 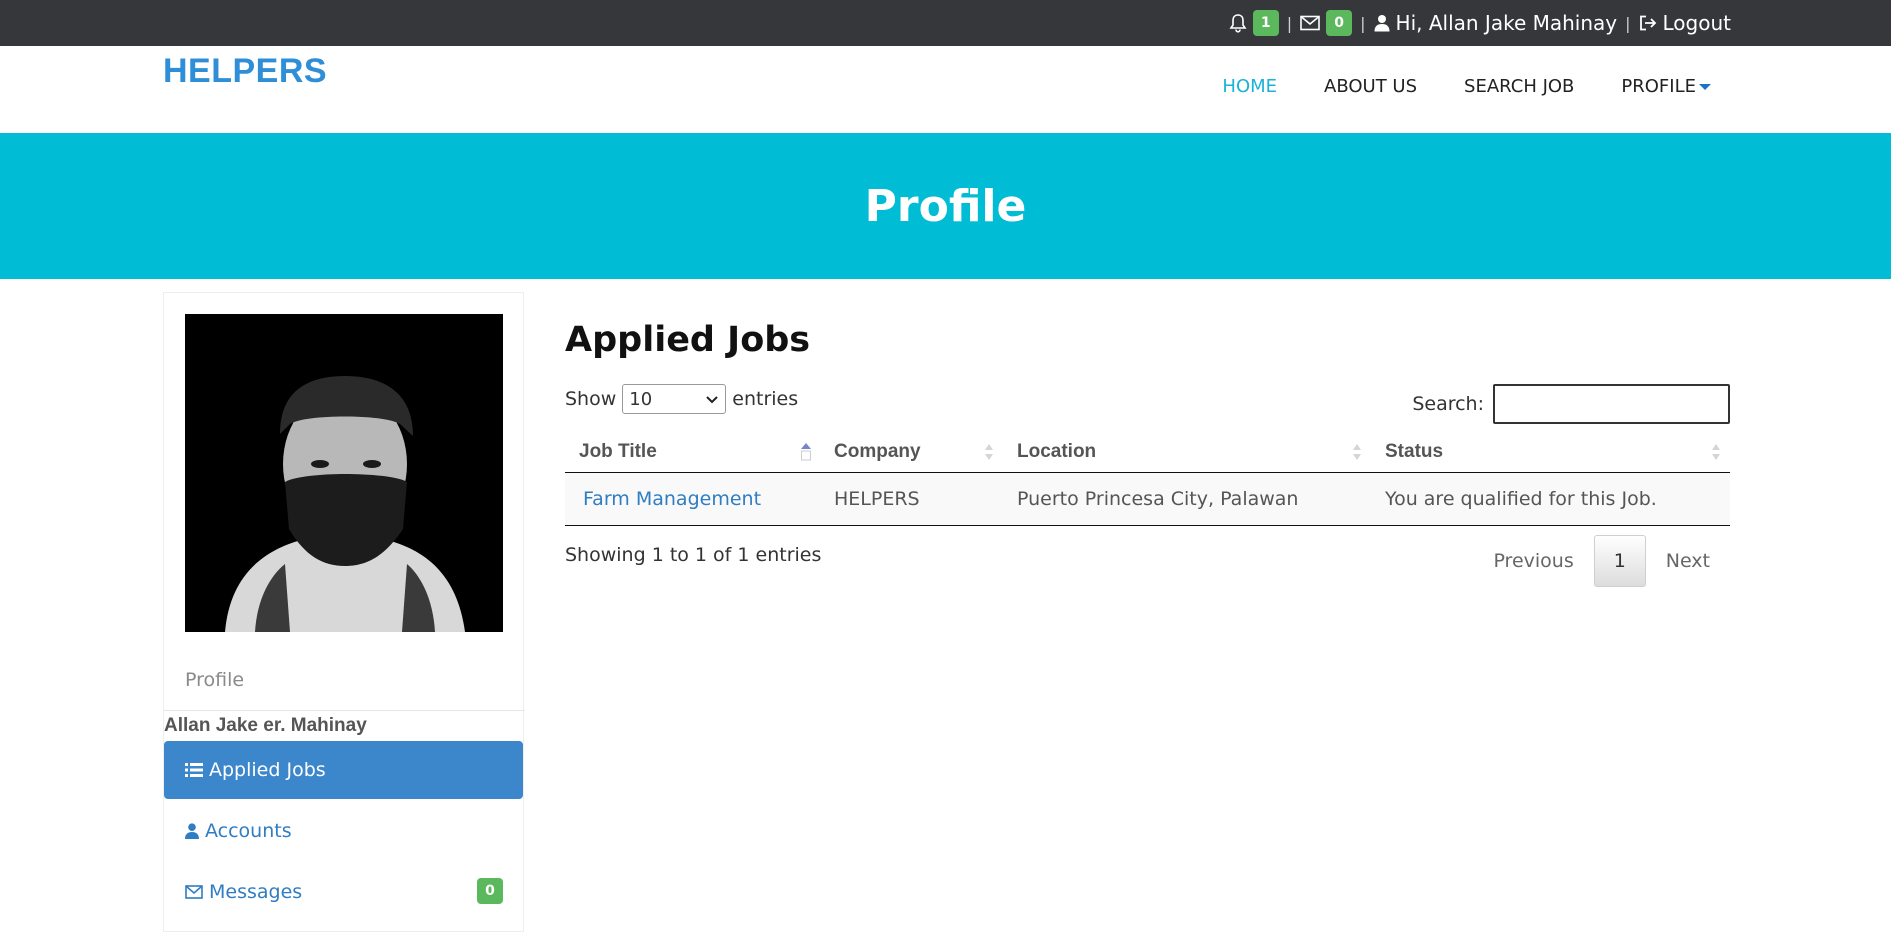 What do you see at coordinates (256, 892) in the screenshot?
I see `sidebar-item-label: Messages` at bounding box center [256, 892].